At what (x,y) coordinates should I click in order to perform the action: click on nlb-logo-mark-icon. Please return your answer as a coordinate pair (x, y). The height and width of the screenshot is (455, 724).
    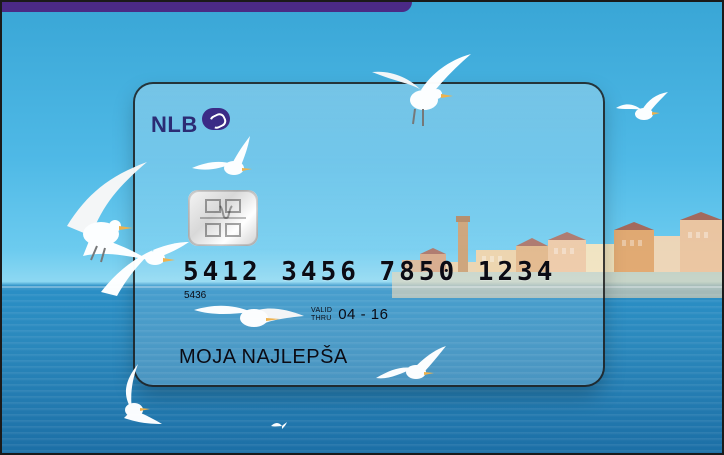
    Looking at the image, I should click on (215, 119).